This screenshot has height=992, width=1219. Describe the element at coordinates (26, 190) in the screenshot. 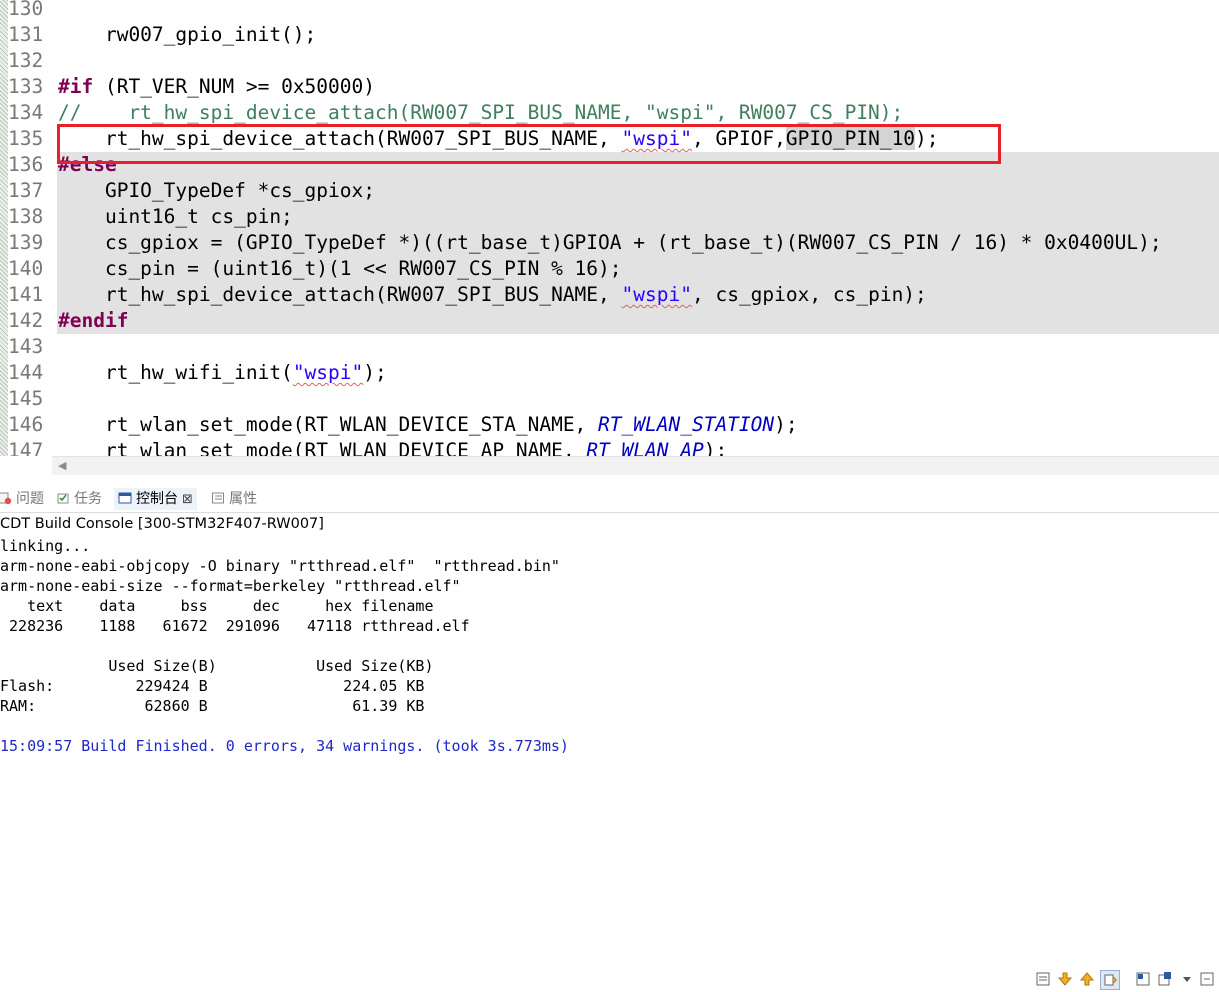

I see `line-number: 137` at that location.